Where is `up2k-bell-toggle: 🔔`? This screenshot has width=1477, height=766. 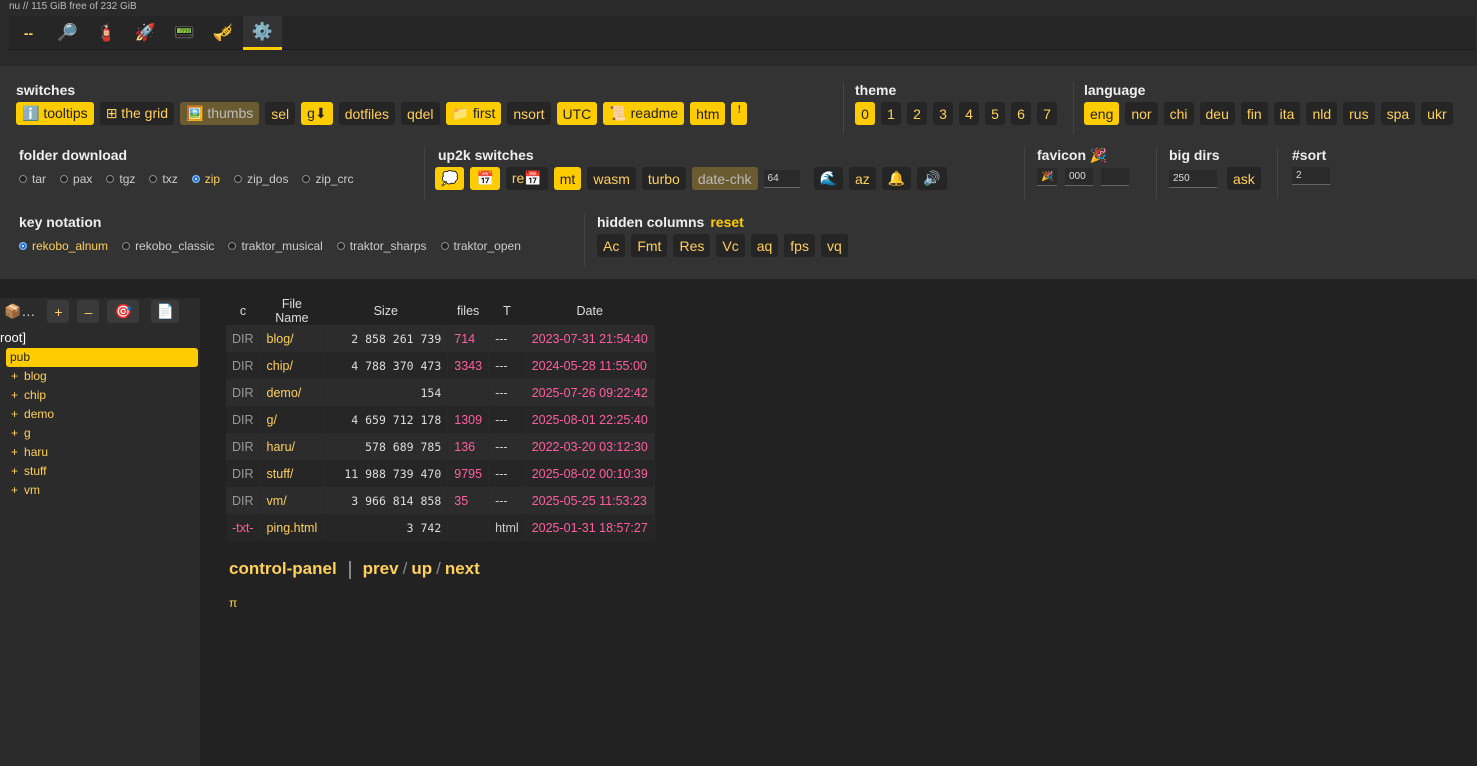 up2k-bell-toggle: 🔔 is located at coordinates (896, 178).